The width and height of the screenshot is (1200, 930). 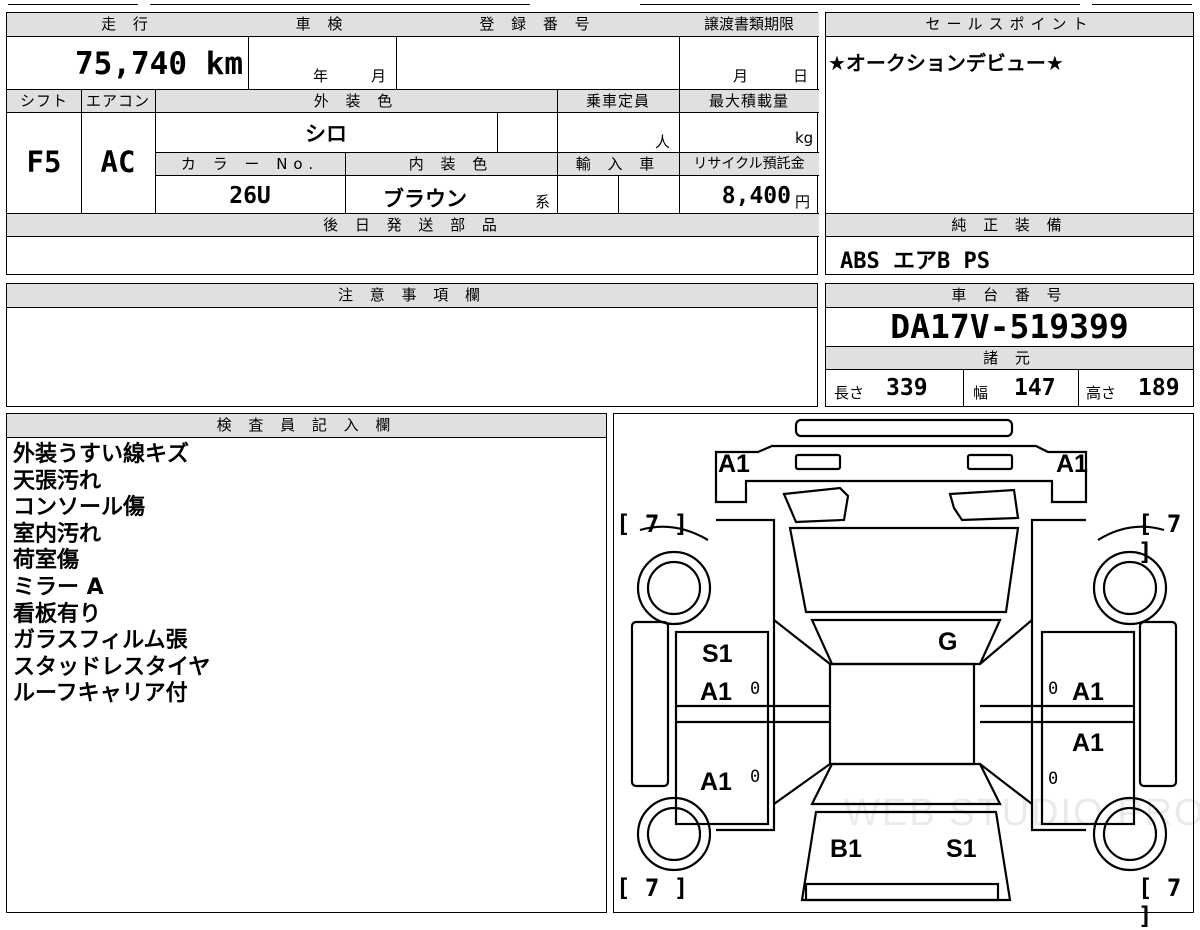 I want to click on inspector-line: ミラー A, so click(x=58, y=587).